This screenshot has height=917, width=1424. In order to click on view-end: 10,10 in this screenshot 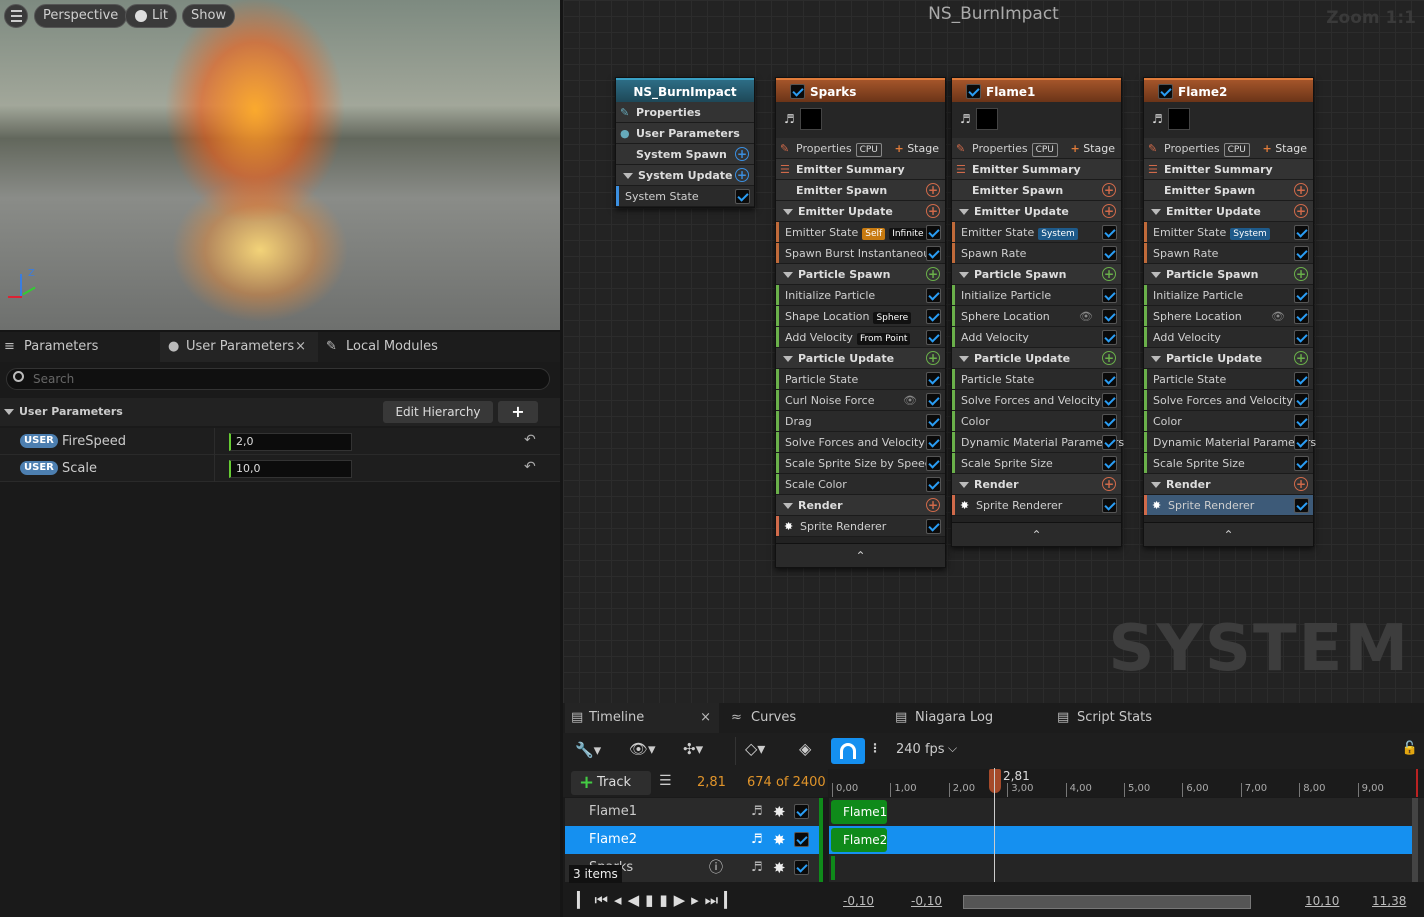, I will do `click(1322, 901)`.